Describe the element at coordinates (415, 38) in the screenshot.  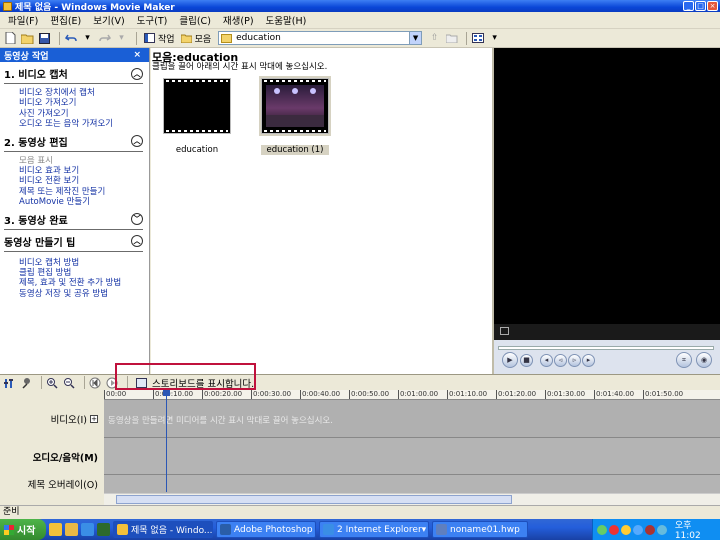
I see `chevron-down-icon: ▼` at that location.